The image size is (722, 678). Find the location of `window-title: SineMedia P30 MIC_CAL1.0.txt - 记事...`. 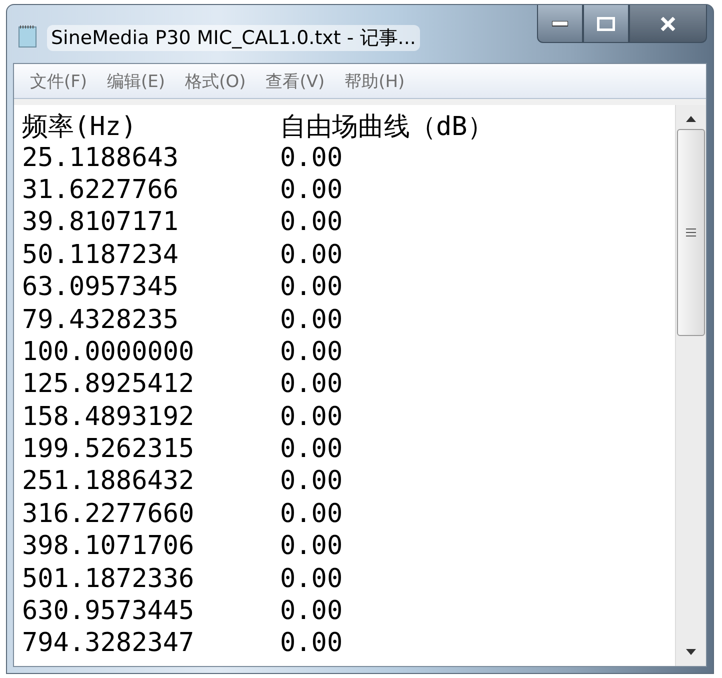

window-title: SineMedia P30 MIC_CAL1.0.txt - 记事... is located at coordinates (233, 38).